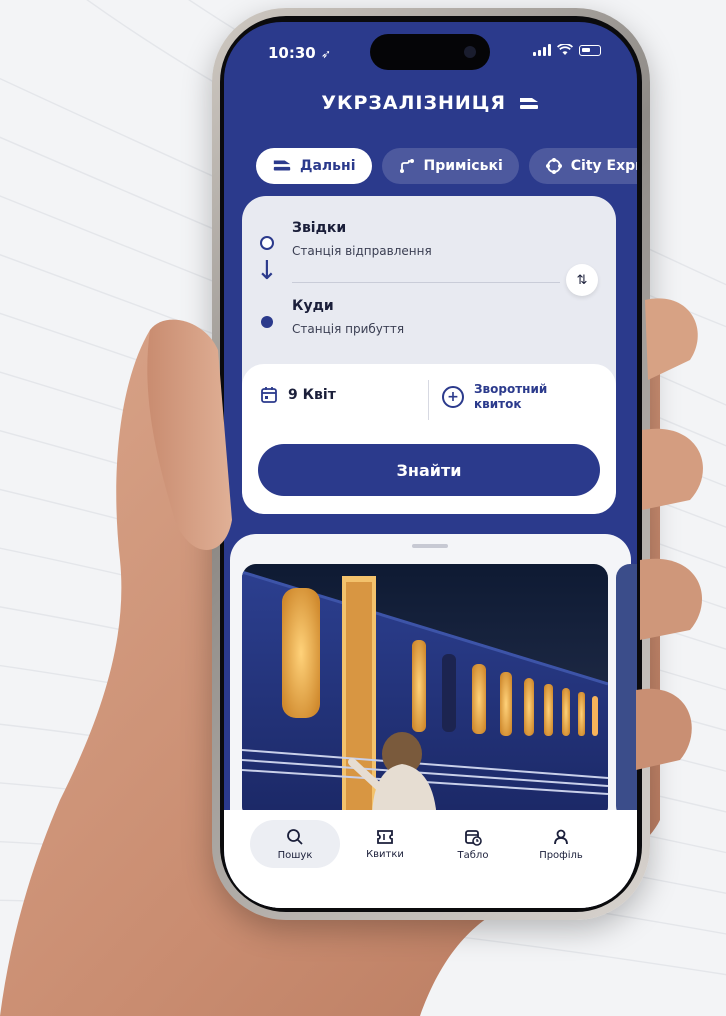 The height and width of the screenshot is (1016, 726). Describe the element at coordinates (473, 855) in the screenshot. I see `nav-board-label: Табло` at that location.